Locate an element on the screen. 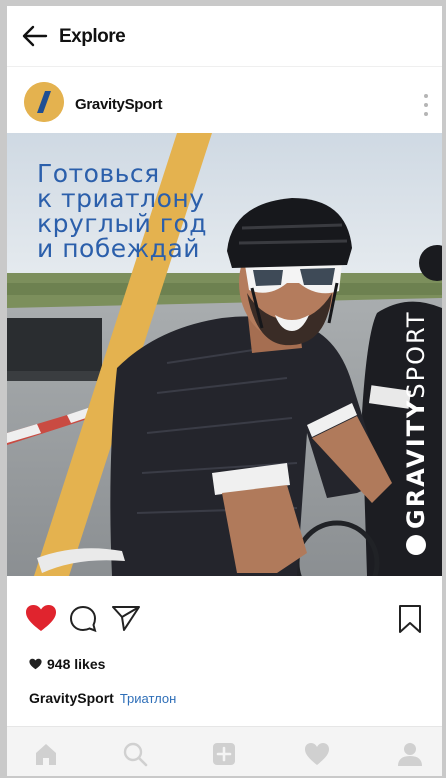 This screenshot has width=446, height=778. headline-line: к триатлону is located at coordinates (121, 198).